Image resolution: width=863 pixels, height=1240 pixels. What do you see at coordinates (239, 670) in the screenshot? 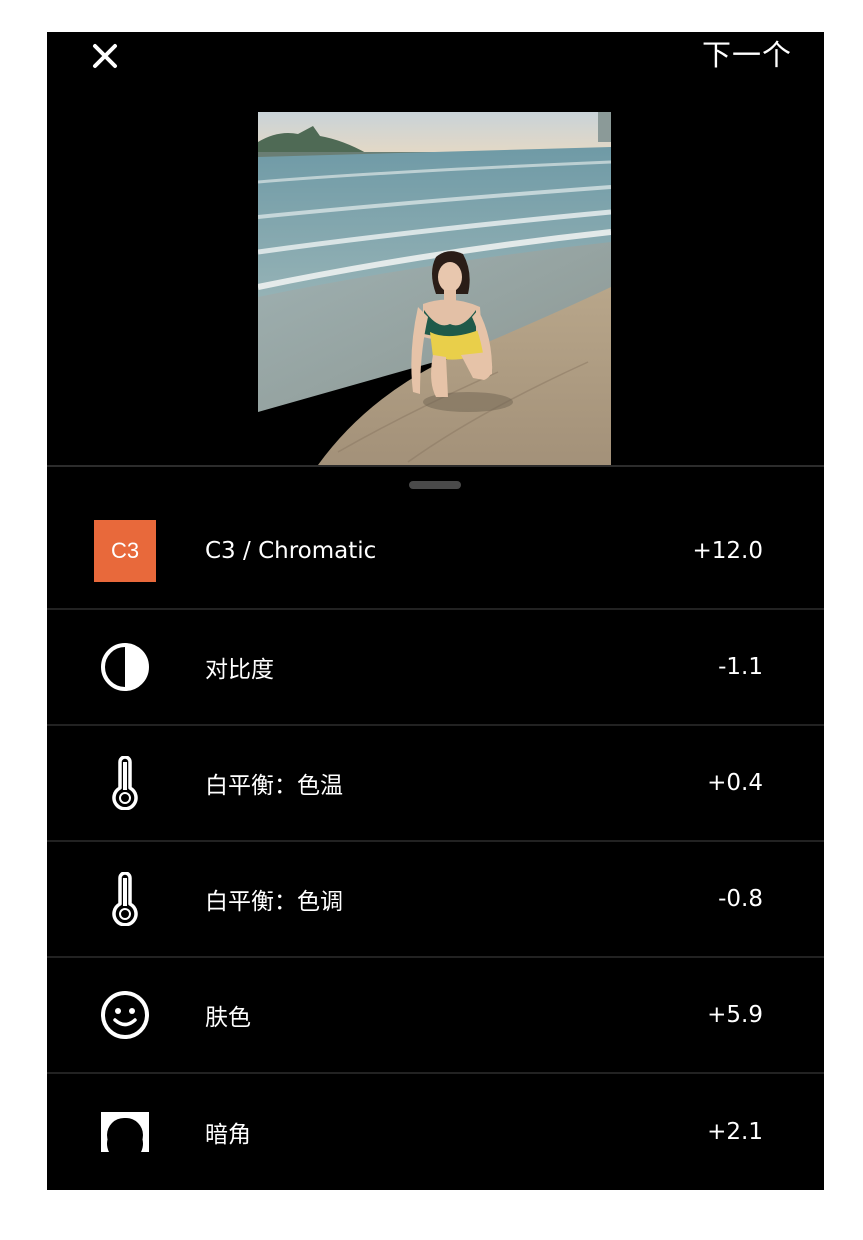
I see `adjustment-label: 对比度` at bounding box center [239, 670].